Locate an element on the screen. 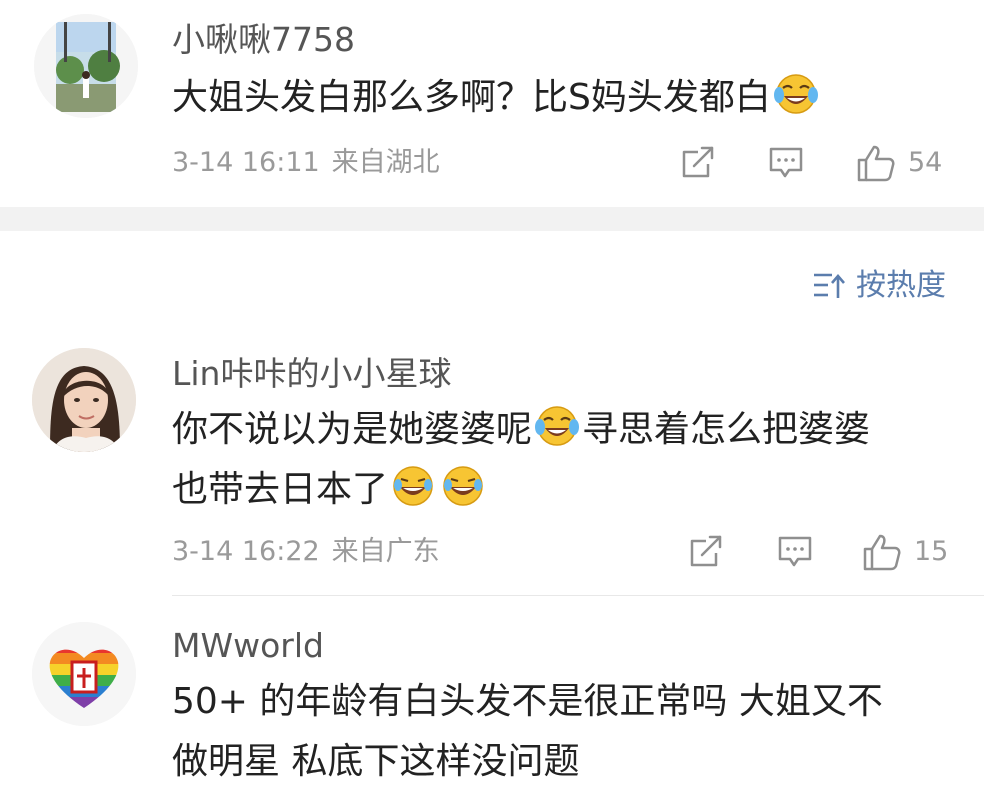 The width and height of the screenshot is (984, 798). sort-by-hot-button: 按热度 is located at coordinates (879, 286).